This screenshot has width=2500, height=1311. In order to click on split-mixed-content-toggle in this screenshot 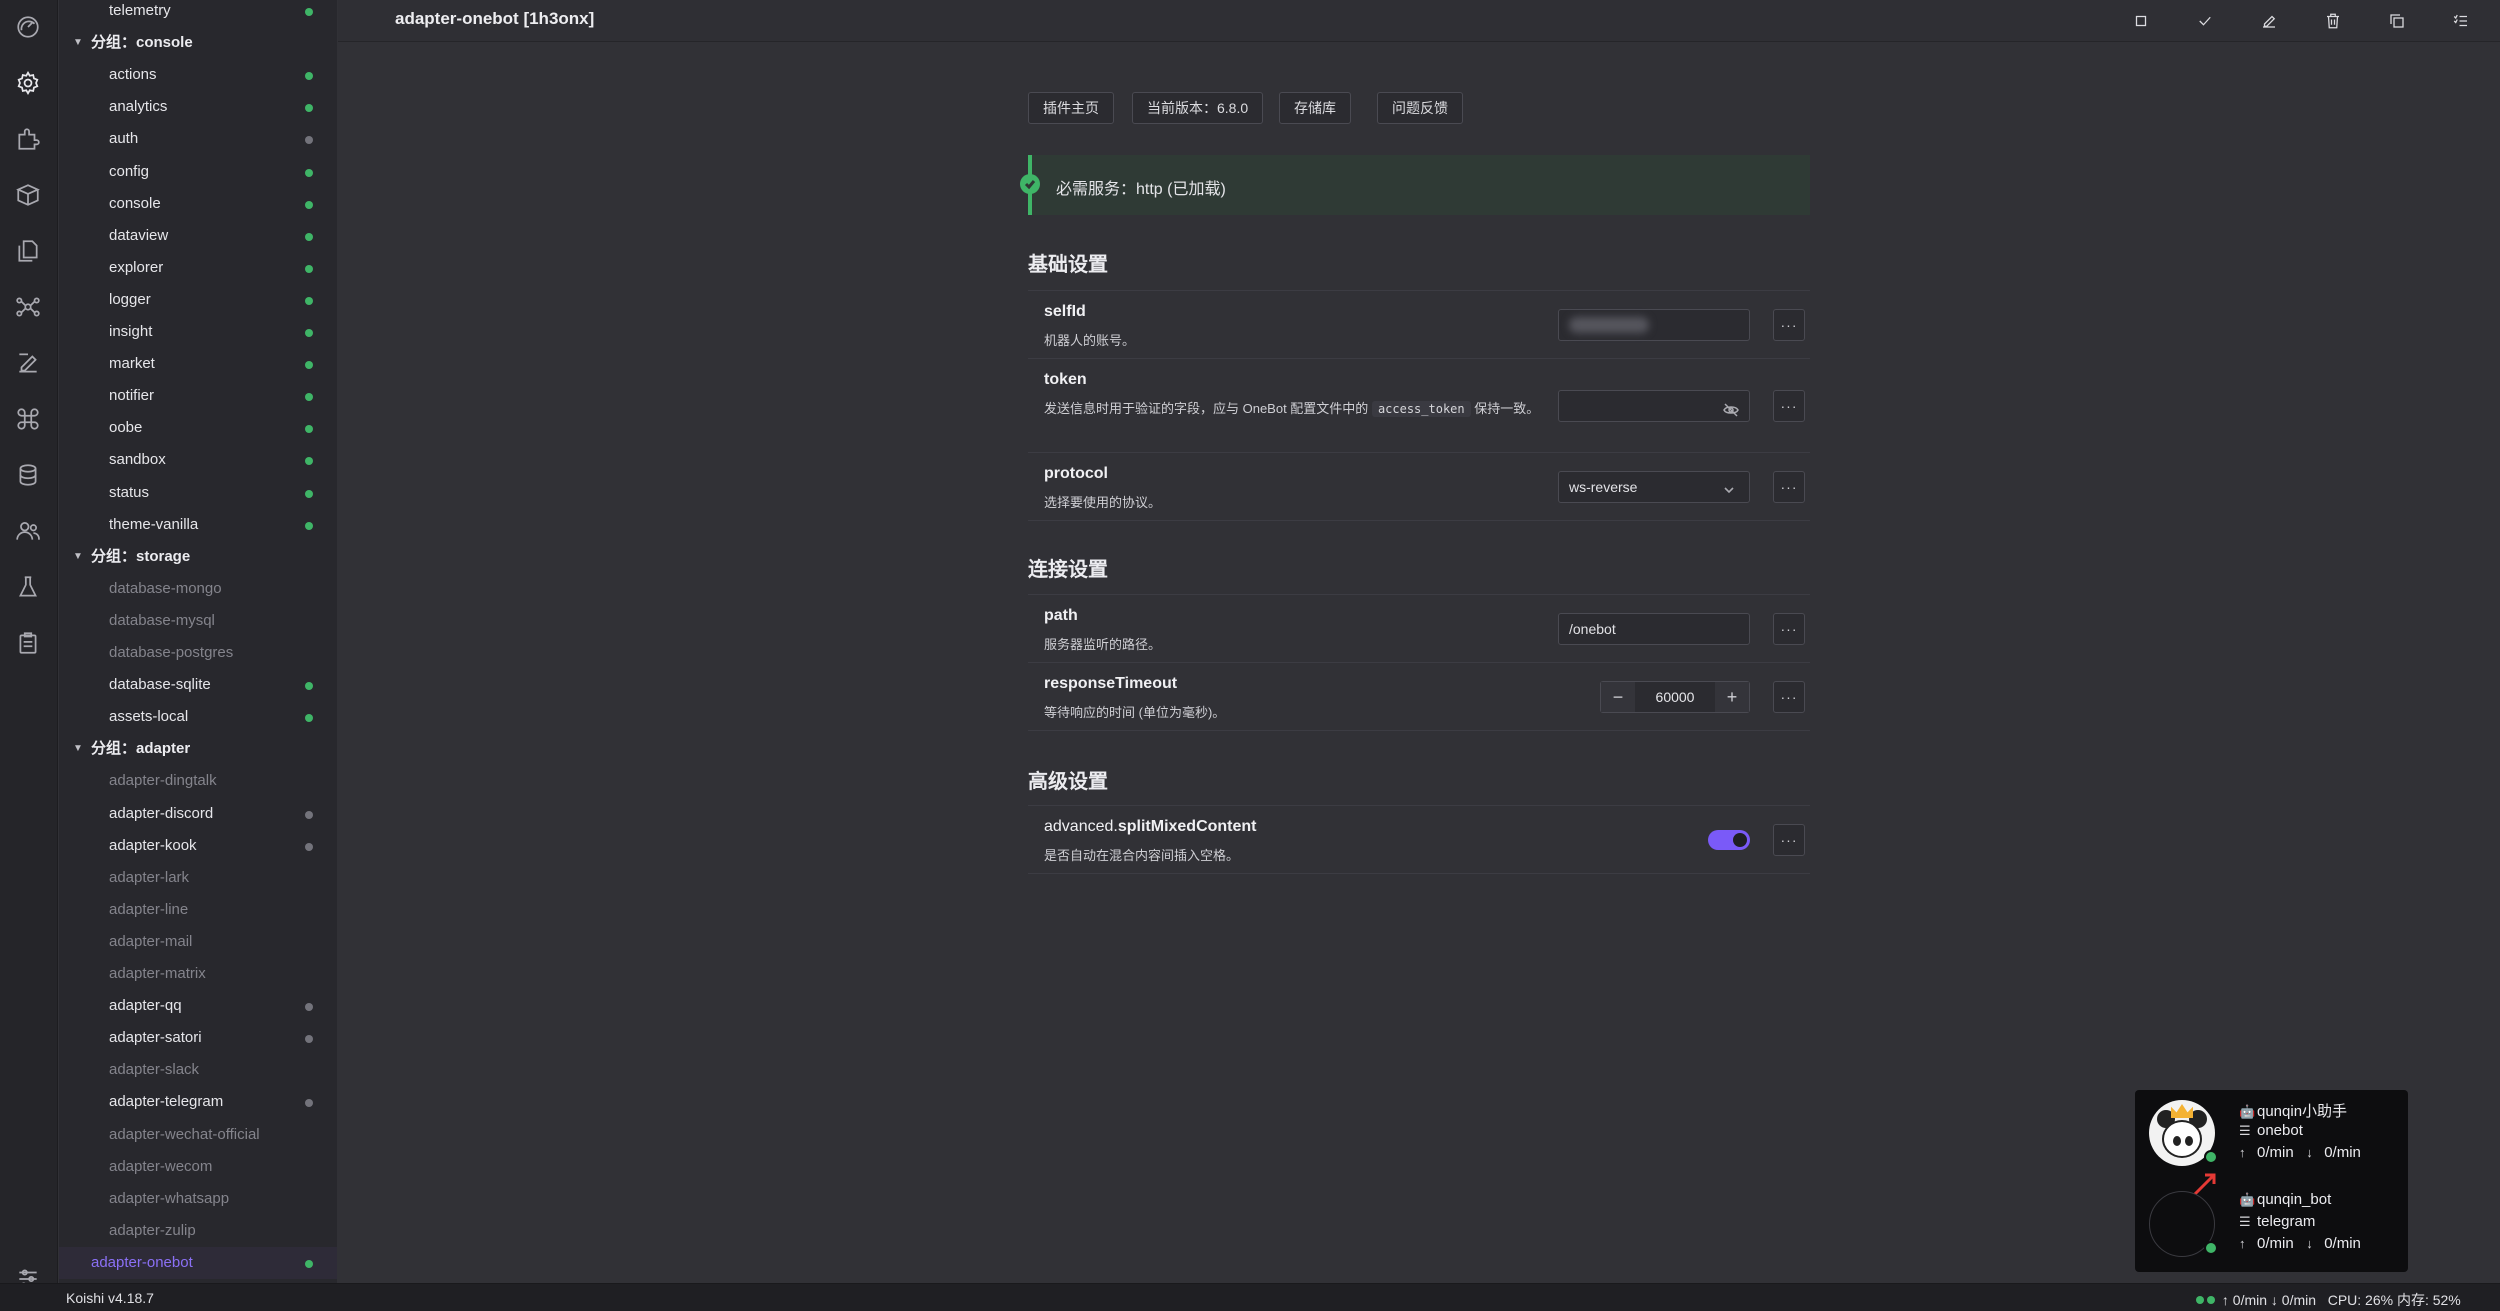, I will do `click(1729, 840)`.